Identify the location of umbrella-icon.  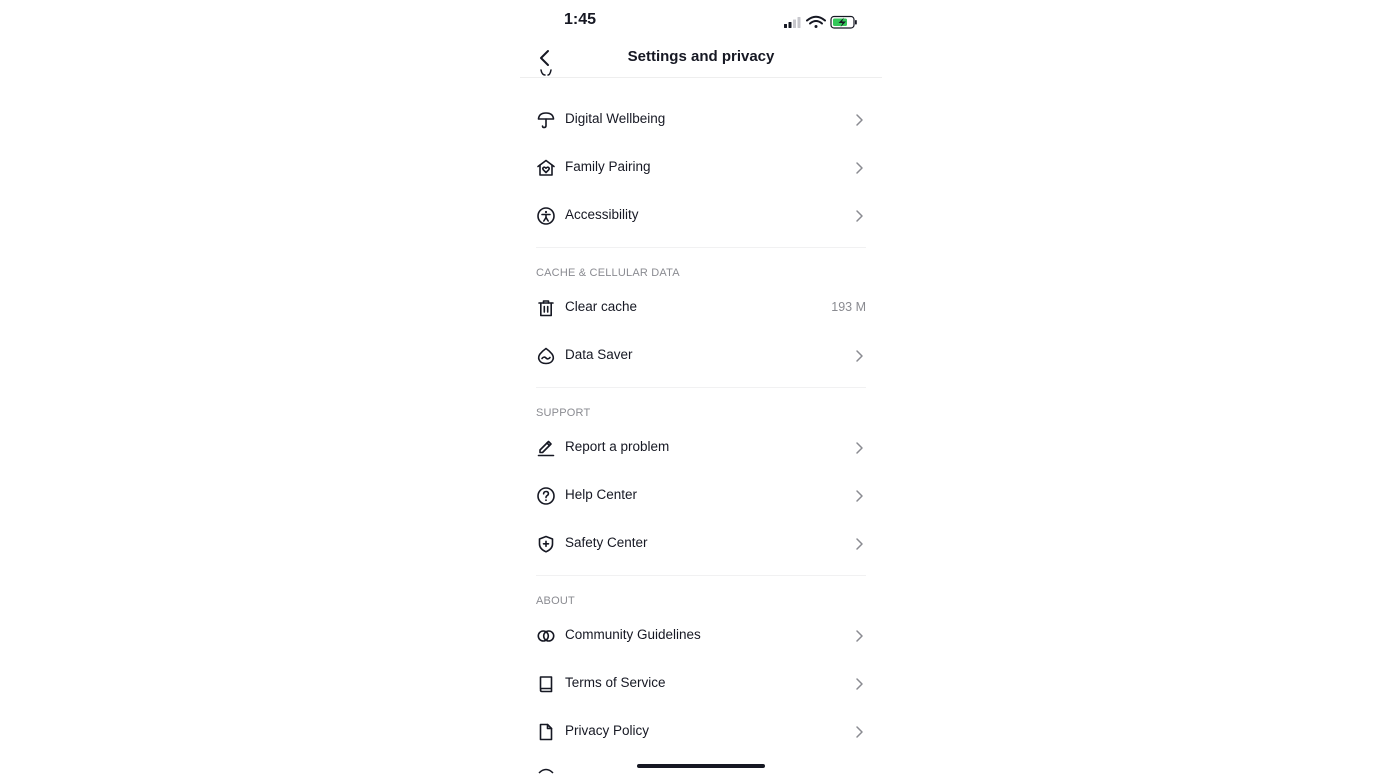
(546, 120).